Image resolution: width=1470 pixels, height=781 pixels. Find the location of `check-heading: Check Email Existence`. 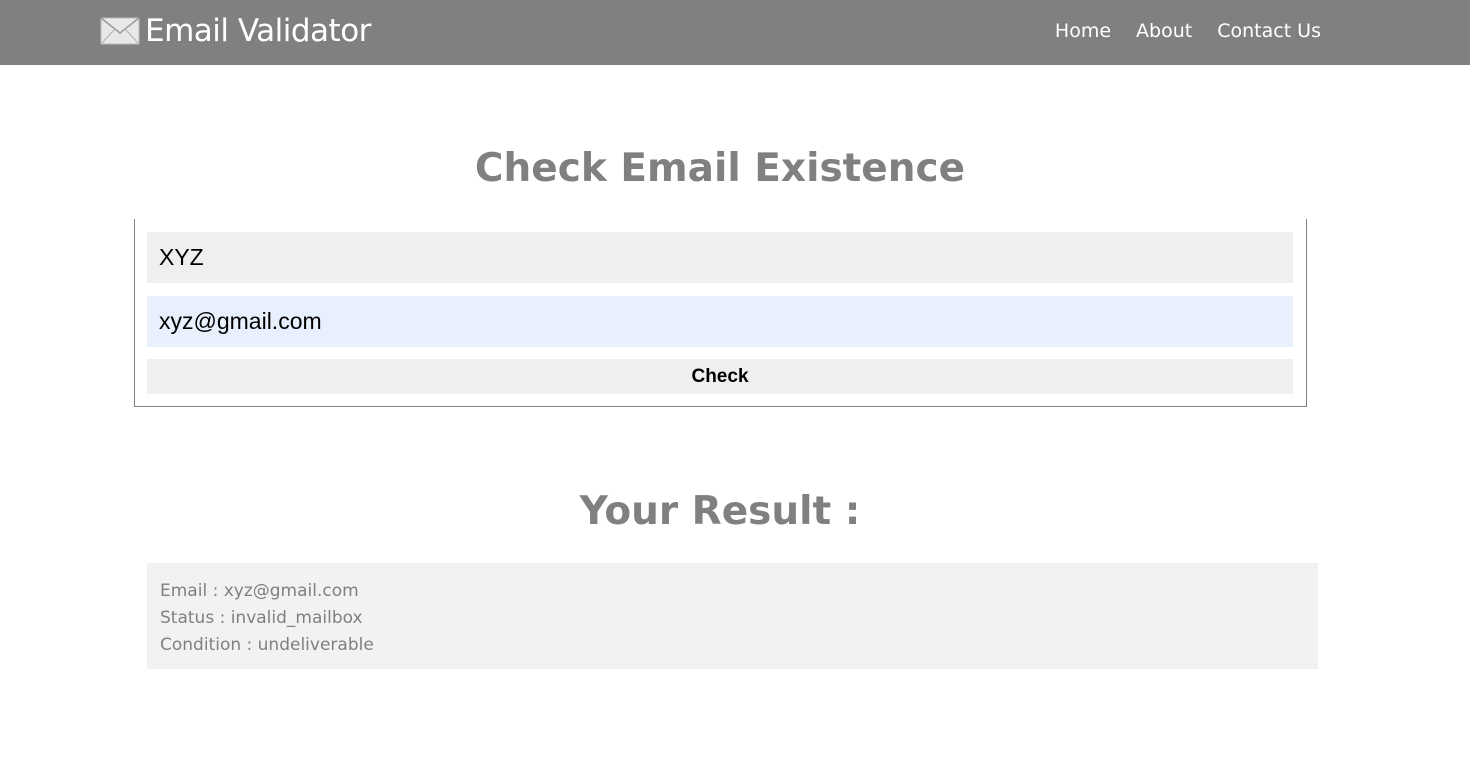

check-heading: Check Email Existence is located at coordinates (720, 168).